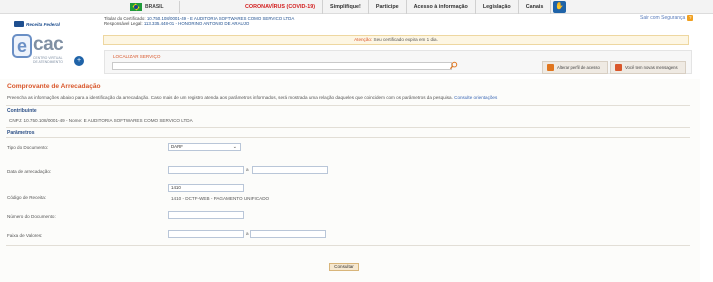 Image resolution: width=713 pixels, height=282 pixels. Describe the element at coordinates (206, 215) in the screenshot. I see `numero-documento-input` at that location.